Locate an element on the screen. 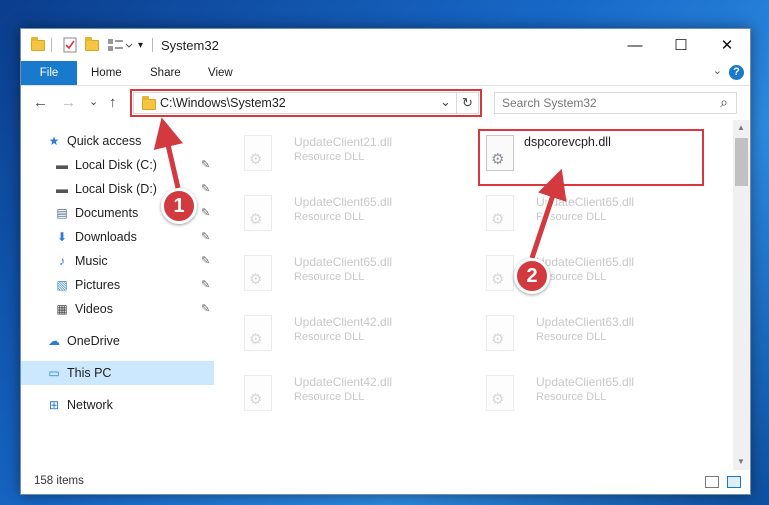  step-callout-1: 1 is located at coordinates (179, 206).